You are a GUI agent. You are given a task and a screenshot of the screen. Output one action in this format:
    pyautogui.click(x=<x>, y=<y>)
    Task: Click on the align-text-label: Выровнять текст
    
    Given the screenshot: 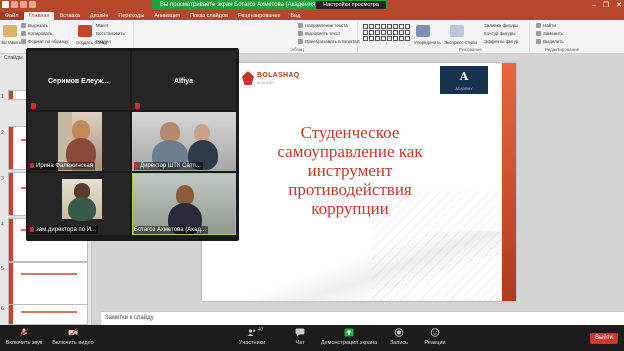 What is the action you would take?
    pyautogui.click(x=323, y=33)
    